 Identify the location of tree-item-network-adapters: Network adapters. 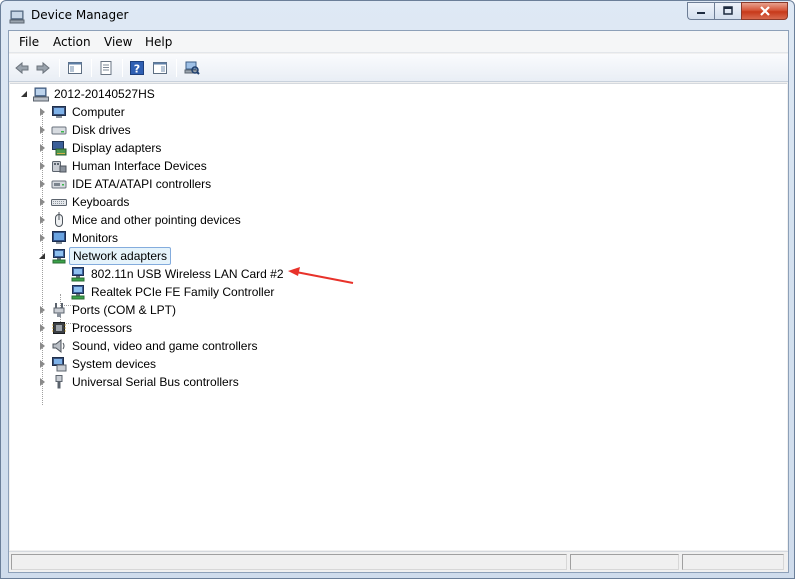
(111, 256).